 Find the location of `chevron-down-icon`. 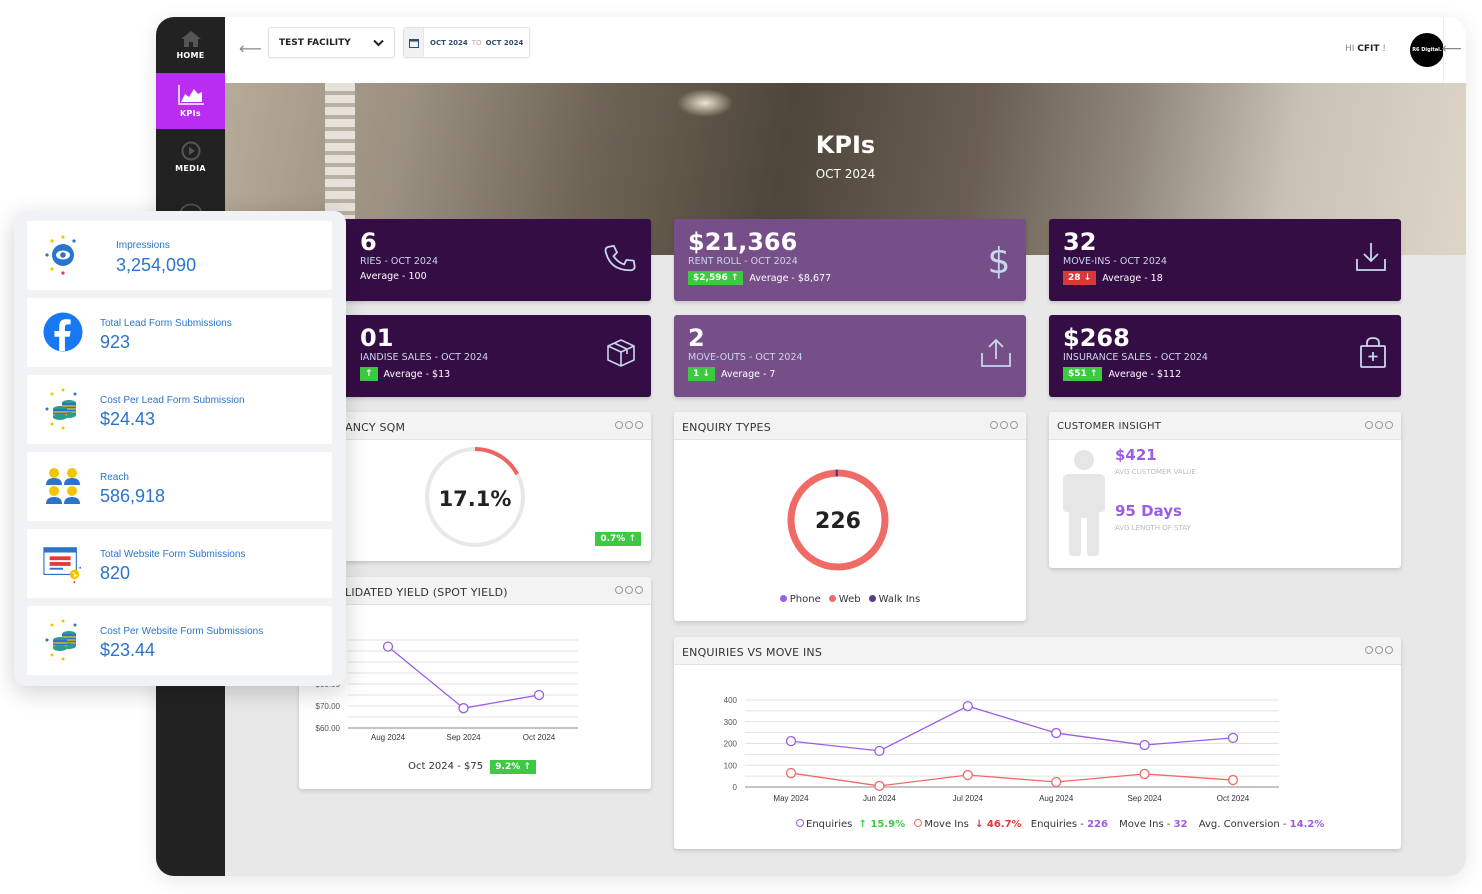

chevron-down-icon is located at coordinates (378, 42).